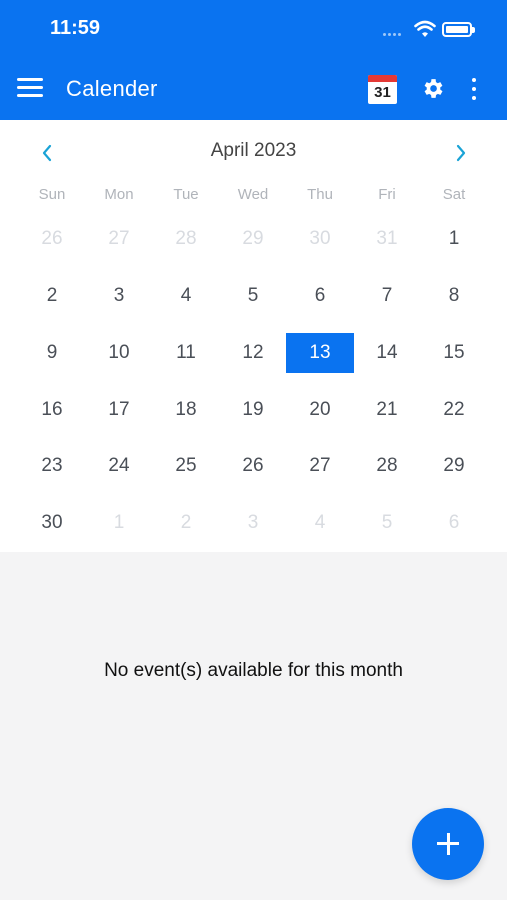 The image size is (507, 900). I want to click on day-cell: 15, so click(454, 353).